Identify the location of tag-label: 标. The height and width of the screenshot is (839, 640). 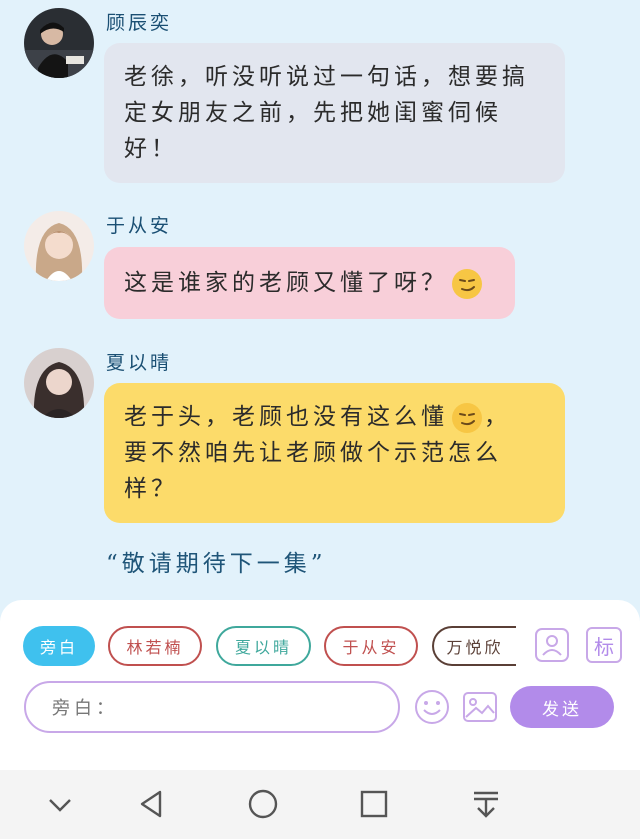
(604, 646).